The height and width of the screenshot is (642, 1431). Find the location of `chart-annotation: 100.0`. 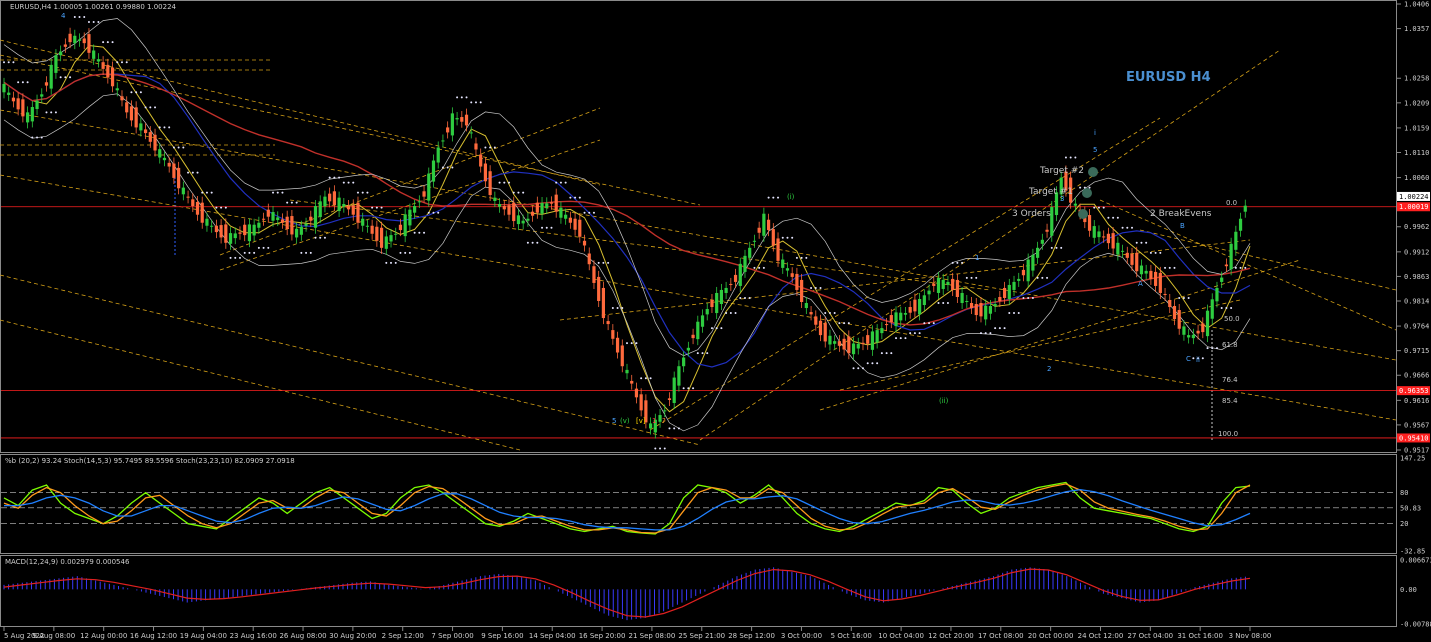

chart-annotation: 100.0 is located at coordinates (1228, 434).